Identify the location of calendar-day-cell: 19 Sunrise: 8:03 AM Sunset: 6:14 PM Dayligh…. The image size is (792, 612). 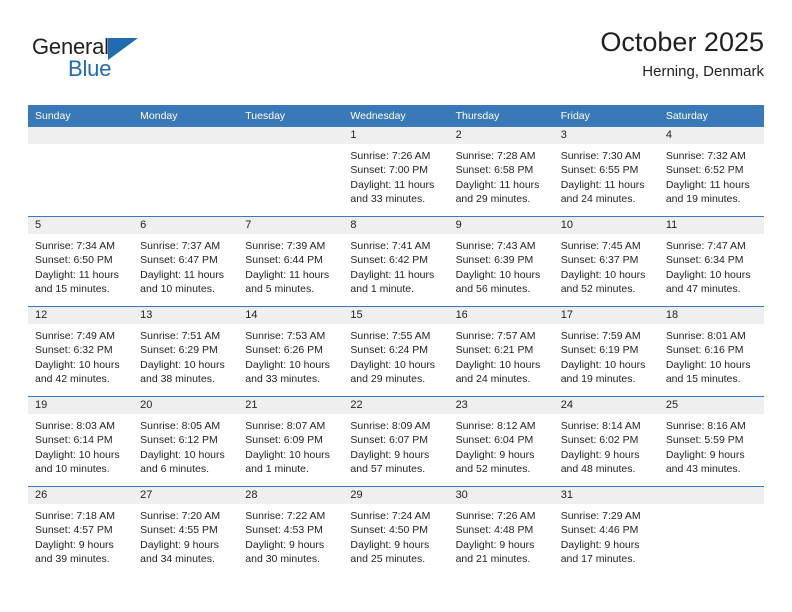
(81, 441).